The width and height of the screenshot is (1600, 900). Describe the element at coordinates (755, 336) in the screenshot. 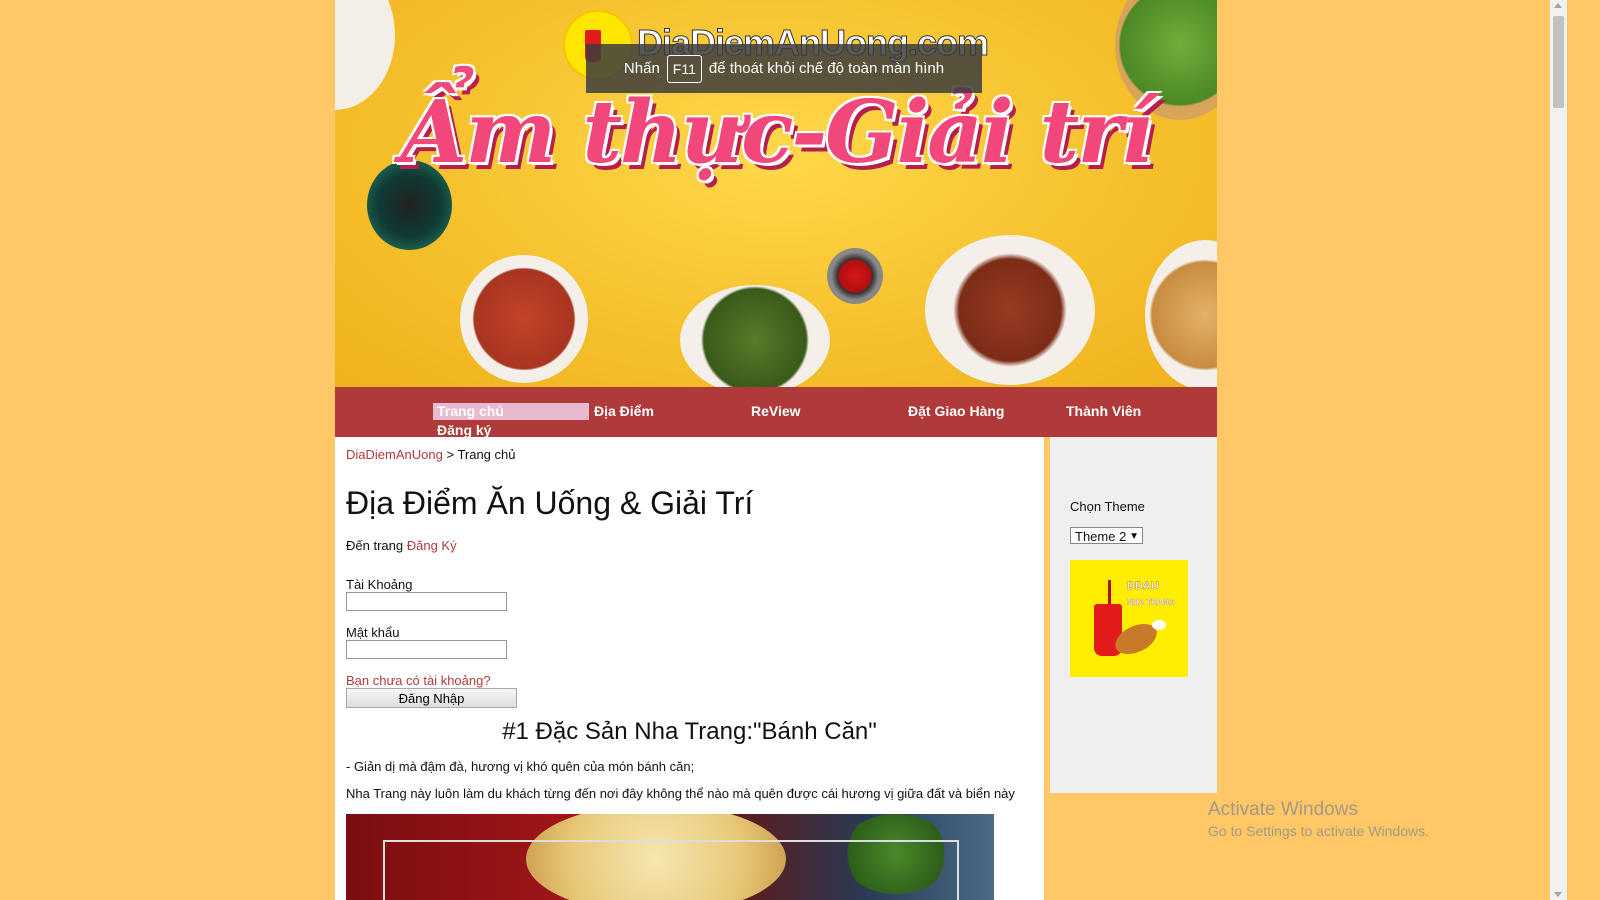

I see `banner-dish-herbs` at that location.